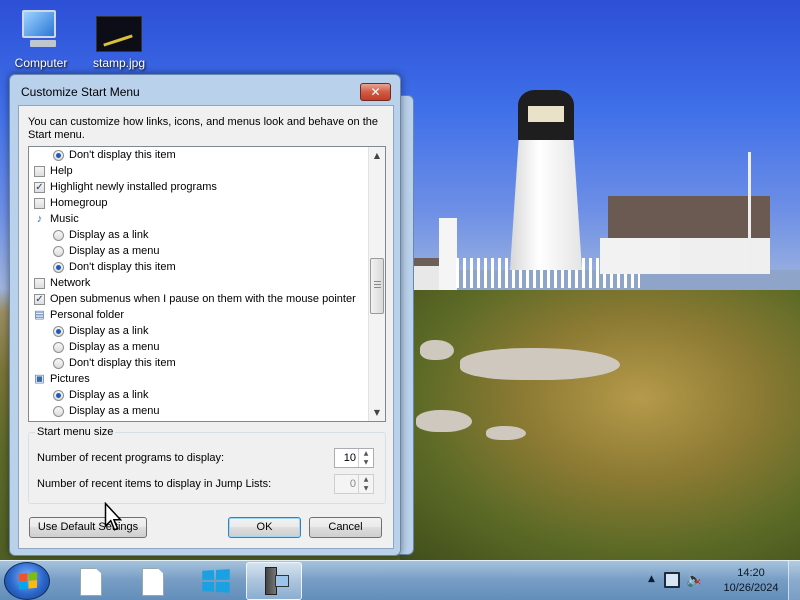 The width and height of the screenshot is (800, 600). Describe the element at coordinates (694, 580) in the screenshot. I see `volume-muted-icon: 🔈 ✕` at that location.